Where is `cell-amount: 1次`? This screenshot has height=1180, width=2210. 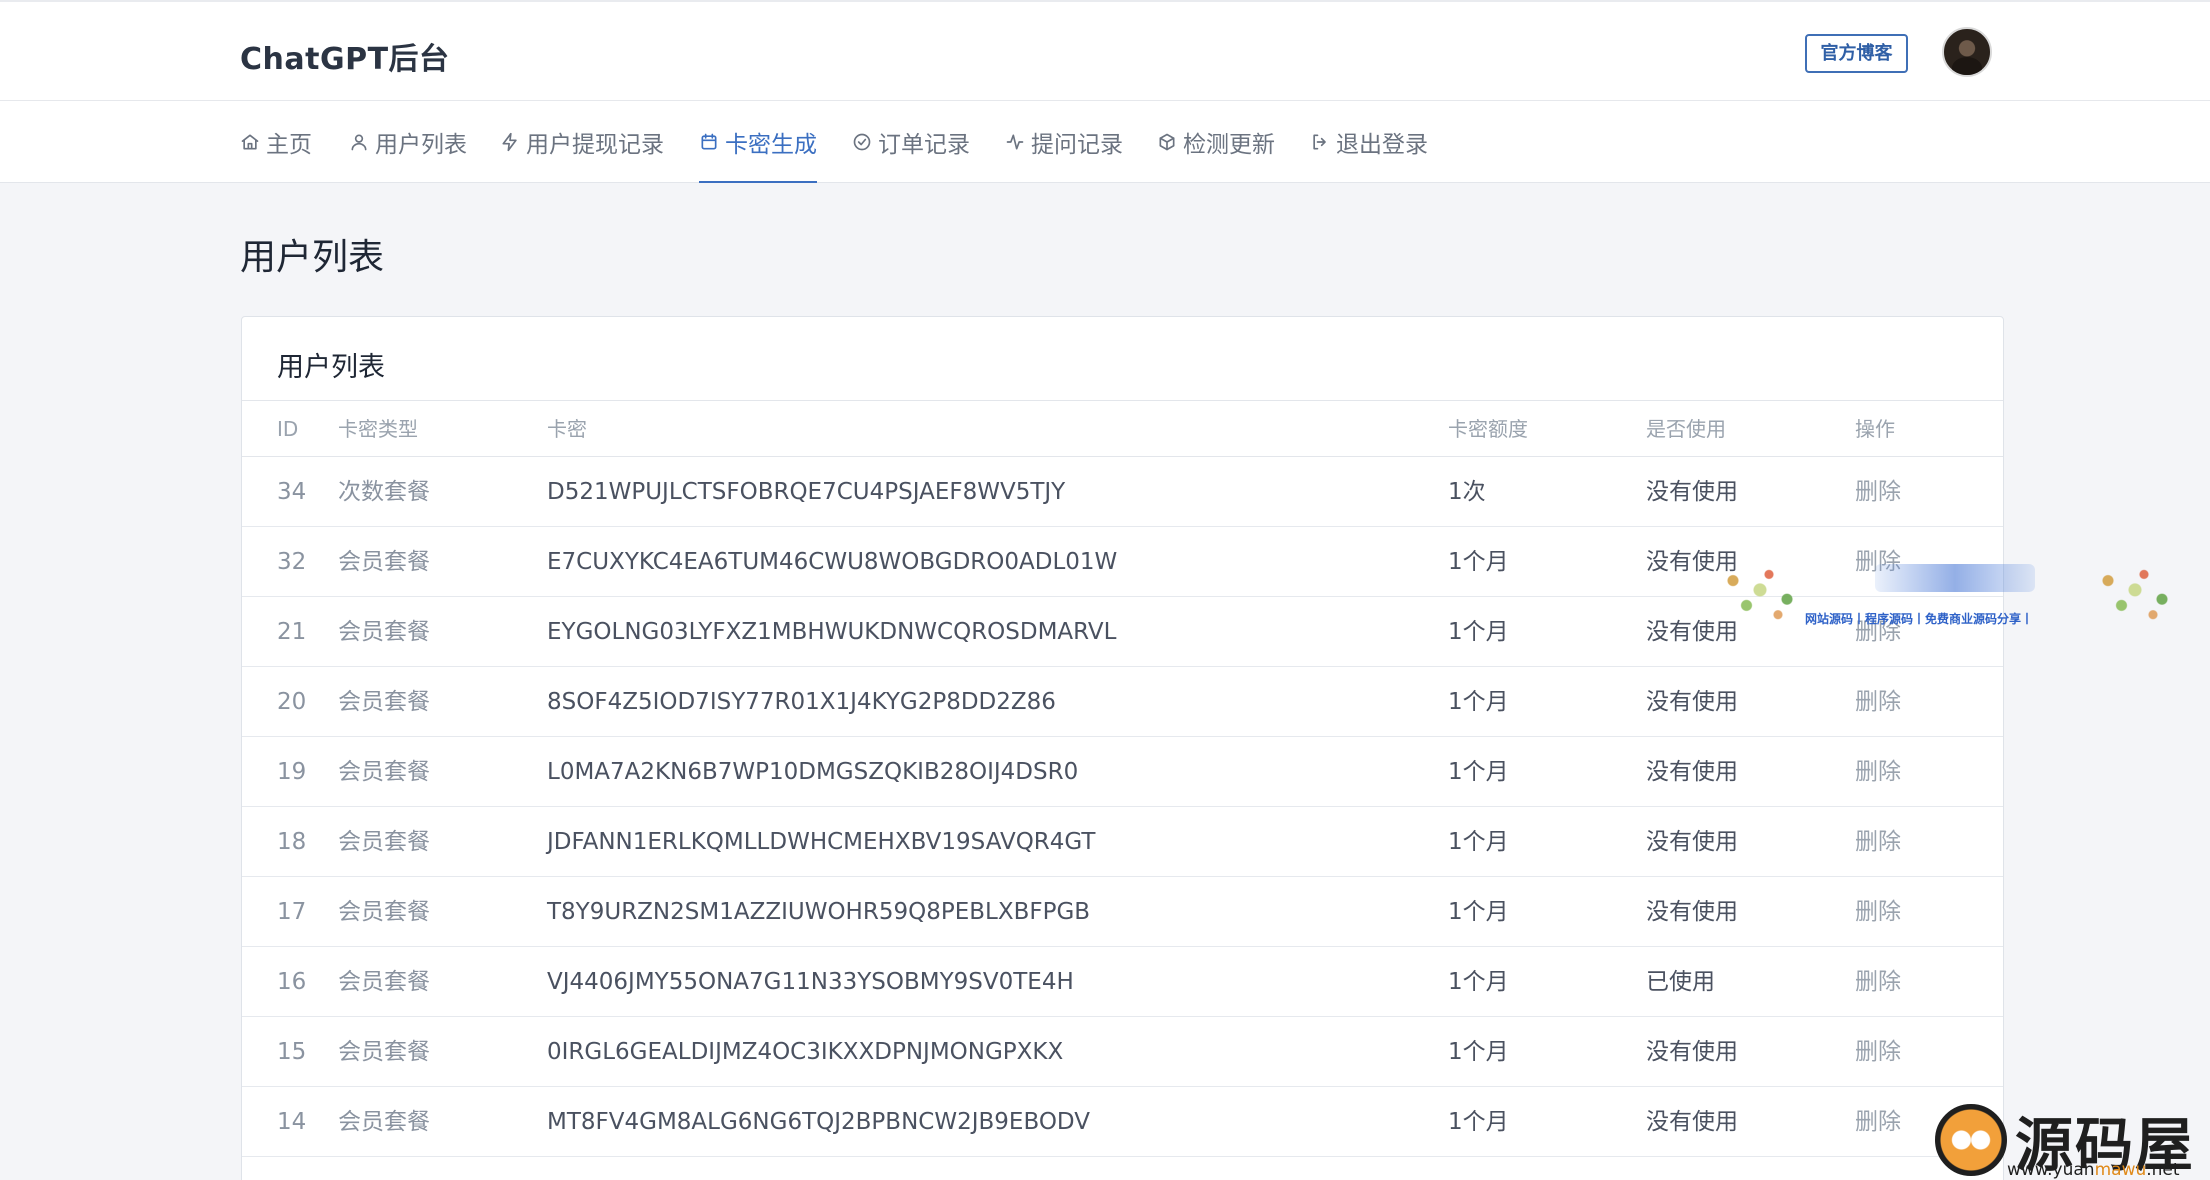 cell-amount: 1次 is located at coordinates (1467, 492).